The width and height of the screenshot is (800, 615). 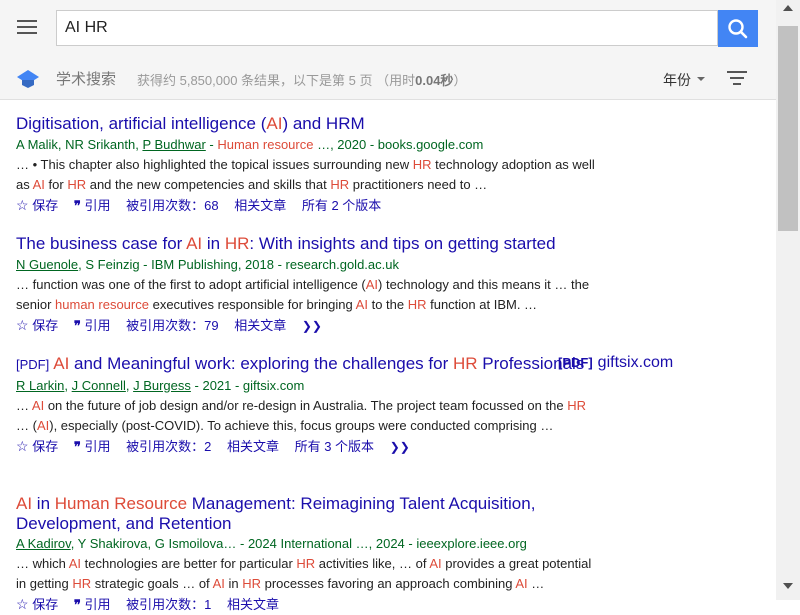 What do you see at coordinates (788, 8) in the screenshot?
I see `scroll-up-arrow-icon` at bounding box center [788, 8].